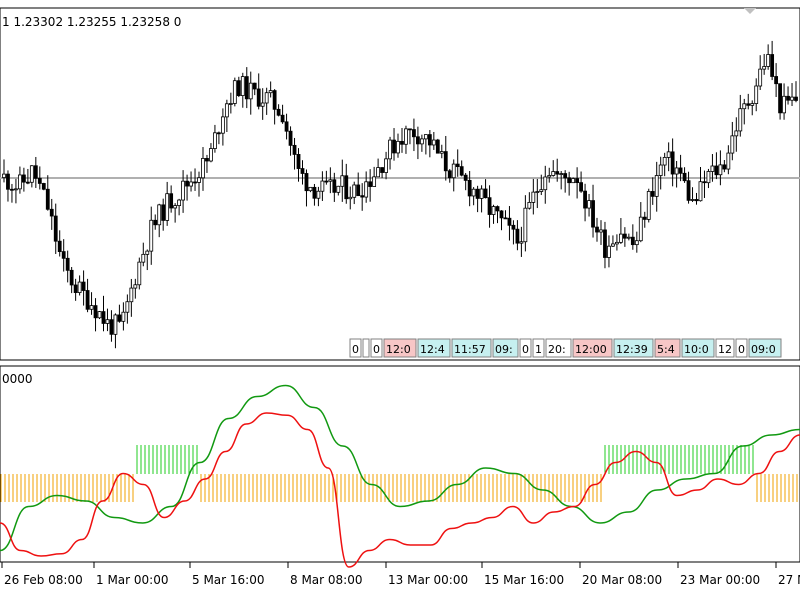  I want to click on session-label: 09:0, so click(763, 349).